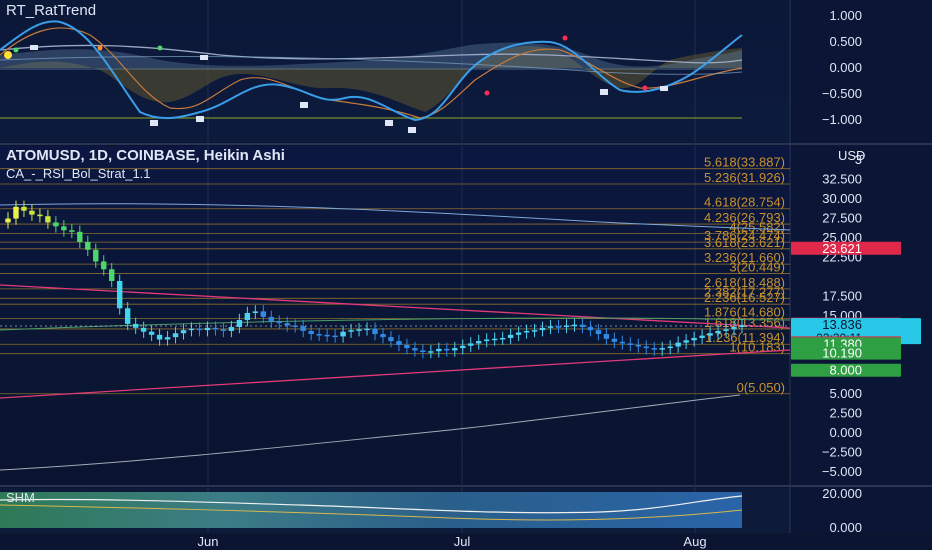 The width and height of the screenshot is (932, 550). Describe the element at coordinates (842, 296) in the screenshot. I see `axis-tick-label: 17.500` at that location.